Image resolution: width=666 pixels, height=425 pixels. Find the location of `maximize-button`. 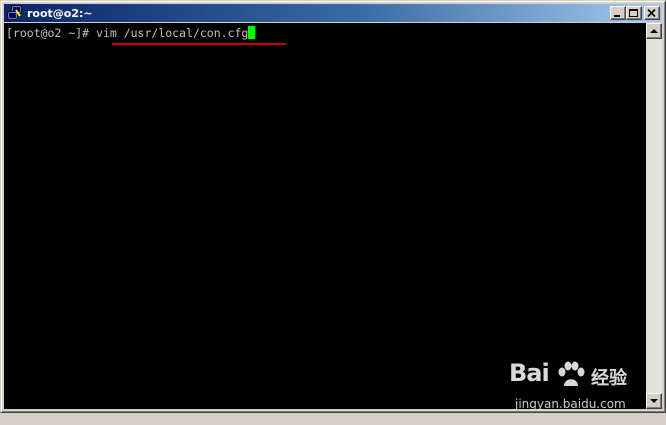

maximize-button is located at coordinates (634, 13).